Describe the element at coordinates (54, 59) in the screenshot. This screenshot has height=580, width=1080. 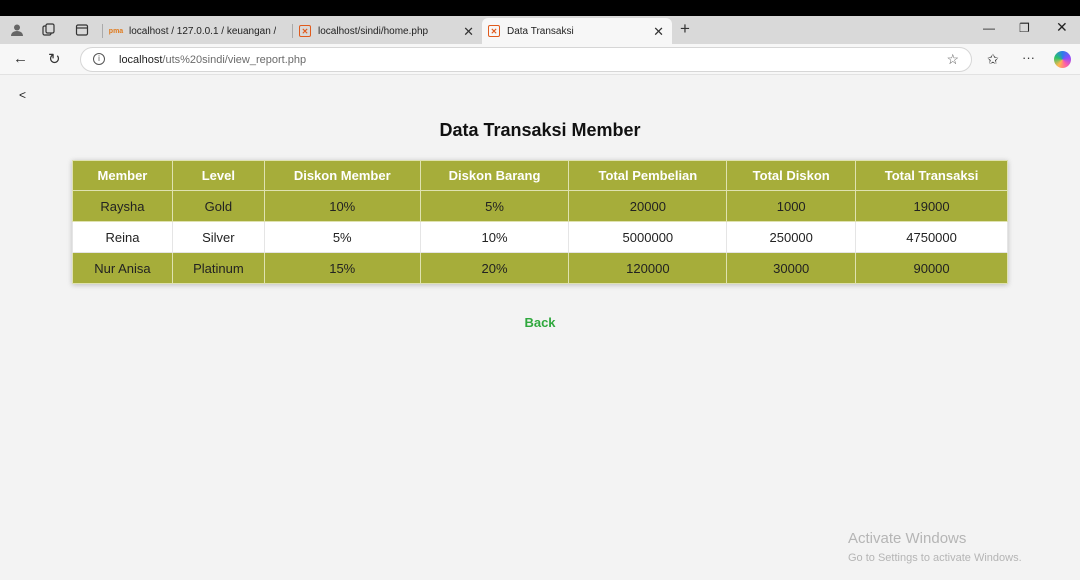
I see `refresh-icon: ↻` at that location.